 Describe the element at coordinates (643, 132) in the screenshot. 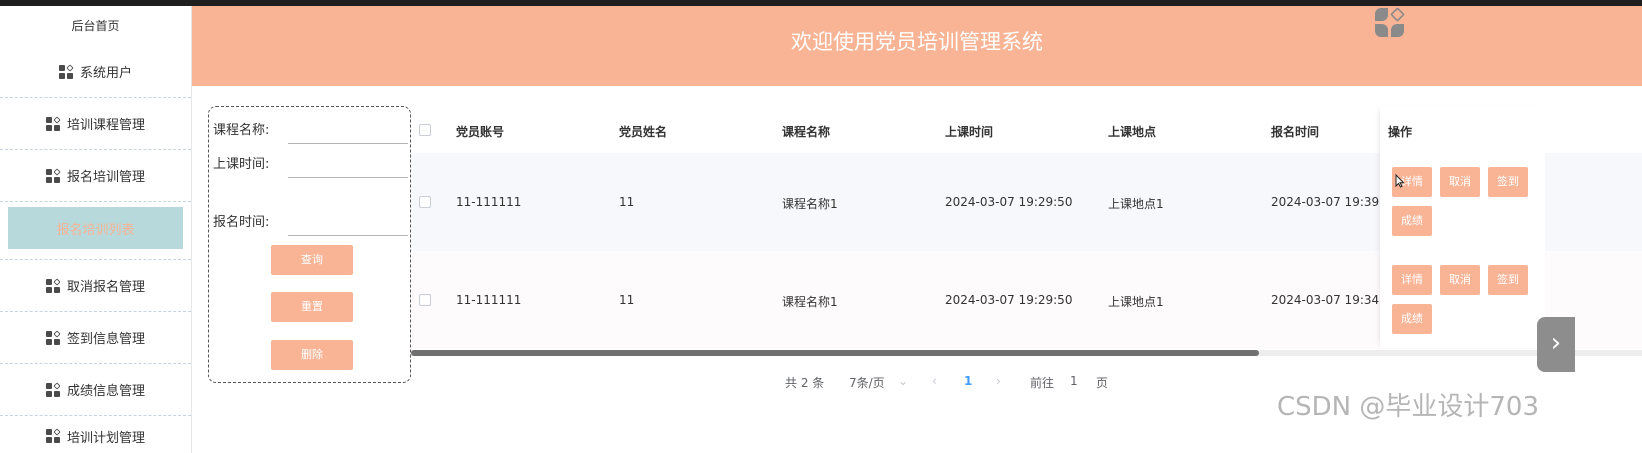

I see `column-header: 党员姓名` at that location.